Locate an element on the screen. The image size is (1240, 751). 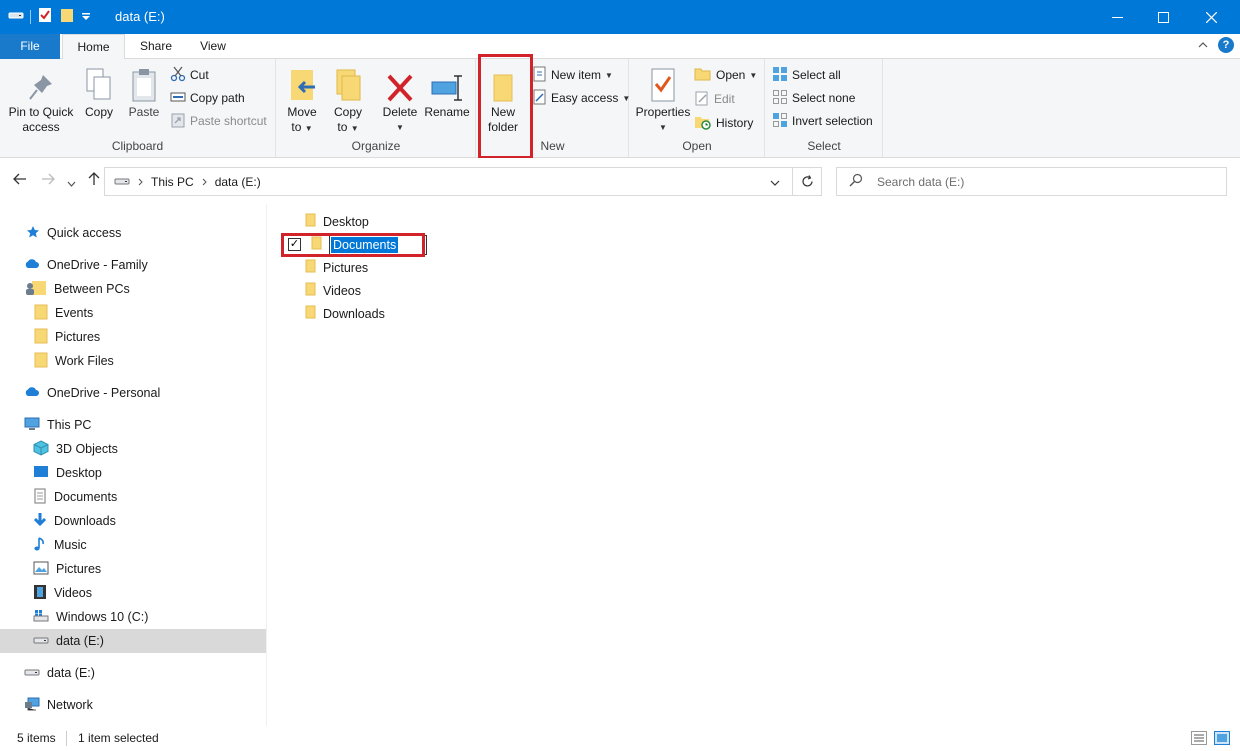
paste-shortcut-label: Paste shortcut is located at coordinates (228, 121).